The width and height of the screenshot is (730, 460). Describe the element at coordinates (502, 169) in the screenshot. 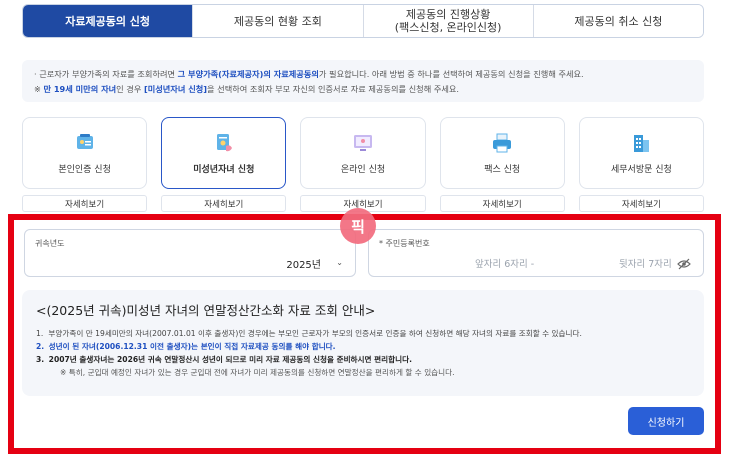

I see `method-label: 팩스 신청` at that location.